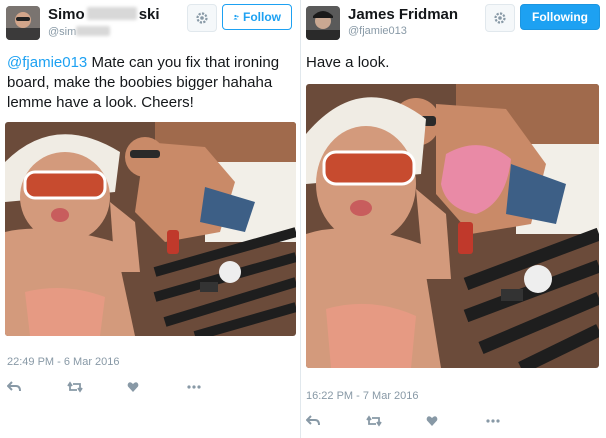 The width and height of the screenshot is (606, 438). I want to click on tweet-timestamp: 16:22 PM - 7 Mar 2016, so click(362, 396).